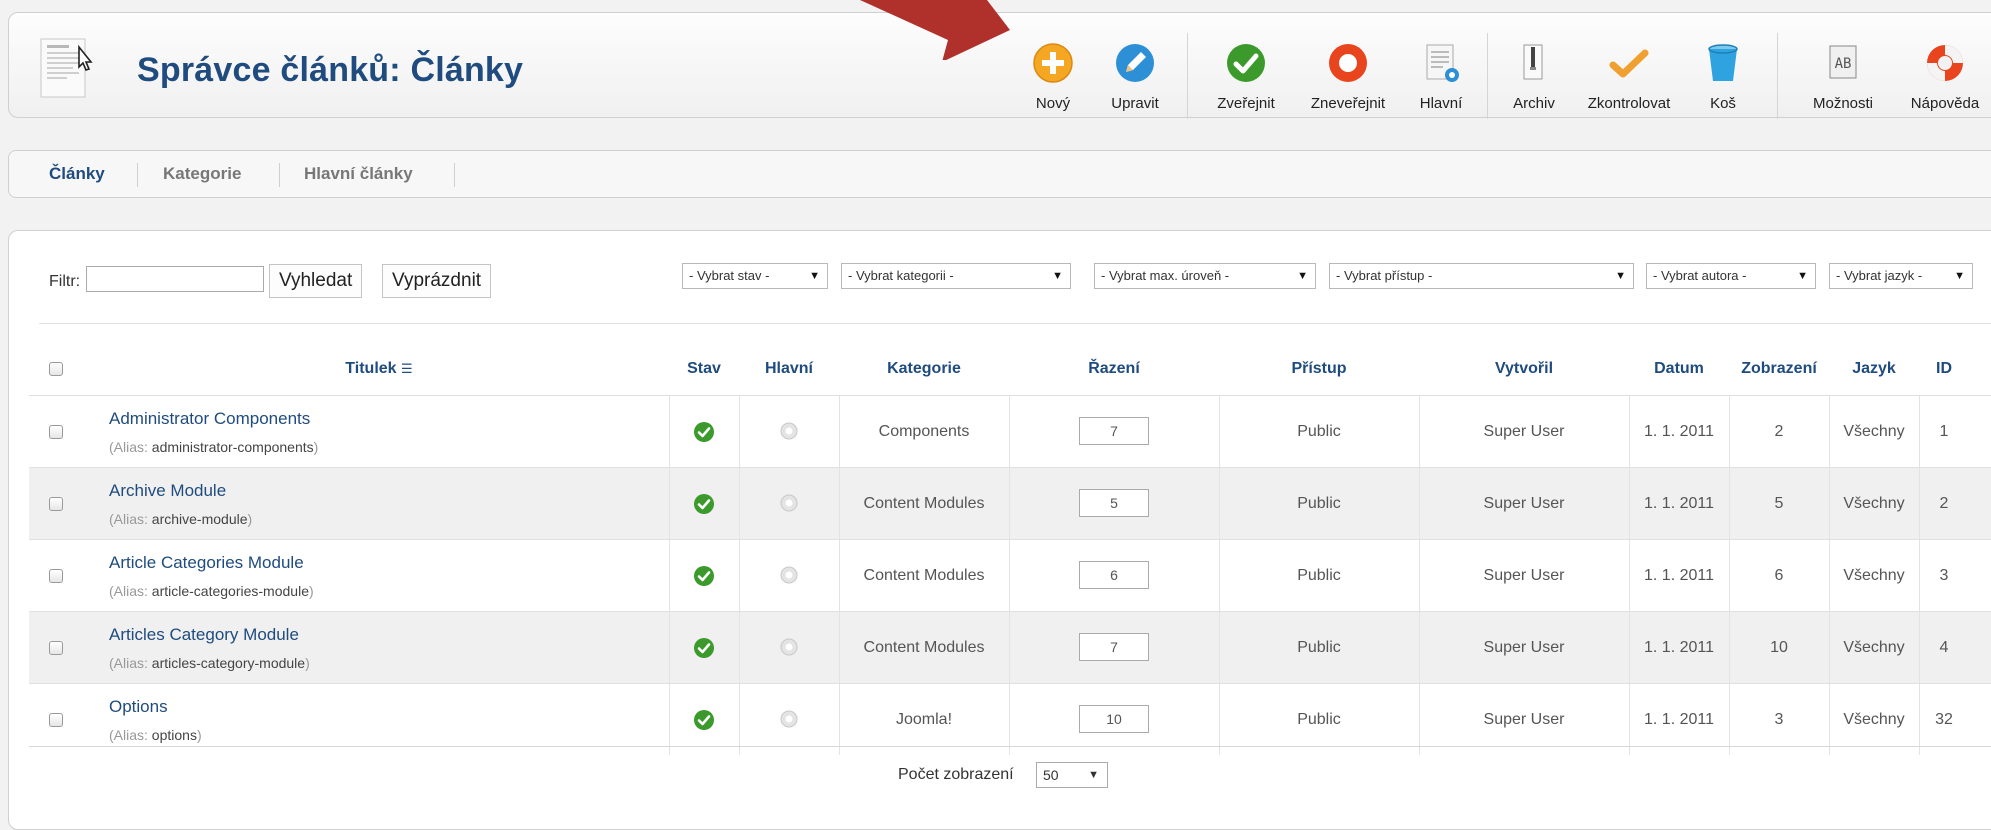 The width and height of the screenshot is (1991, 830). Describe the element at coordinates (175, 279) in the screenshot. I see `search-input` at that location.